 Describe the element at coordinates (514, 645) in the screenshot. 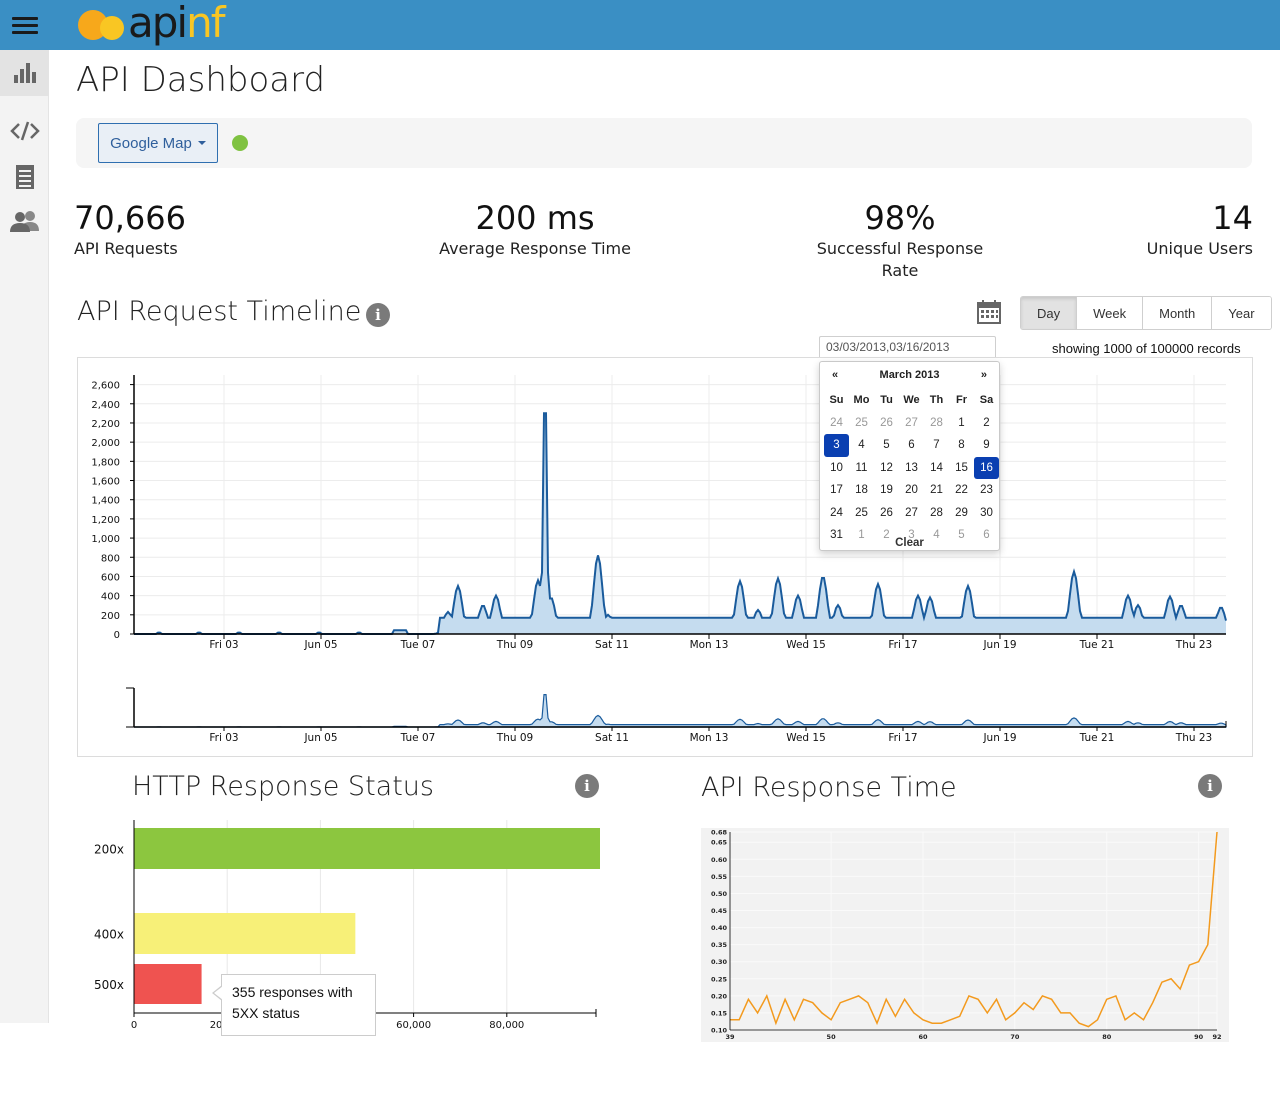

I see `timeline-x-tick-label: Thu 09` at that location.